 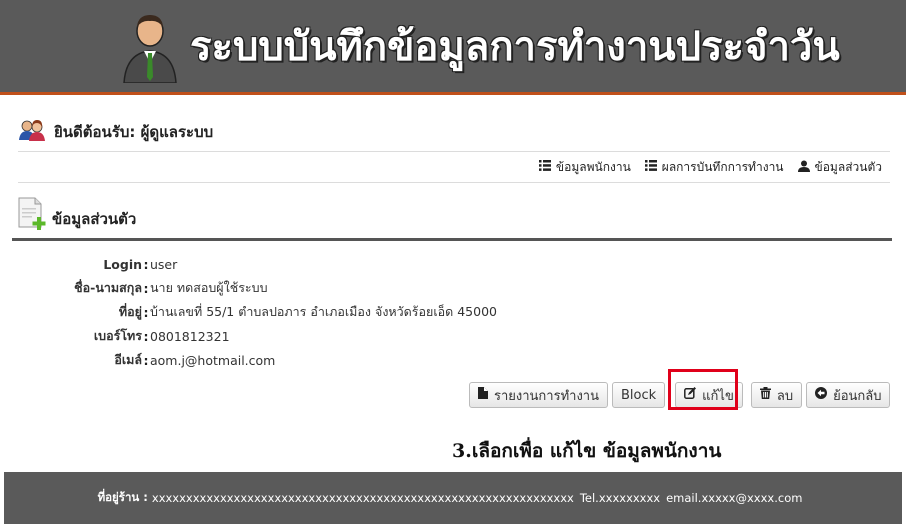 I want to click on detail-label: อีเมล์, so click(x=128, y=359).